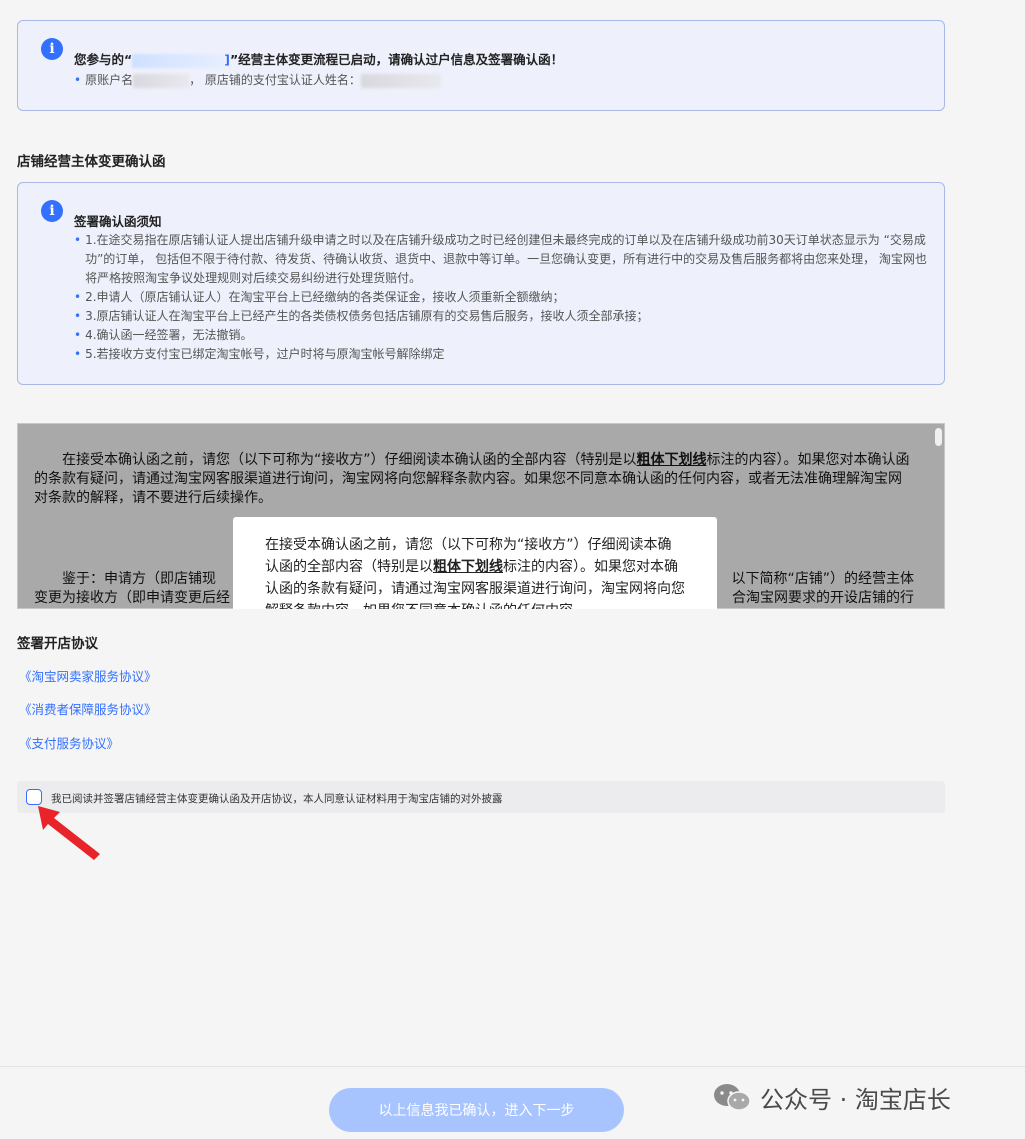 The image size is (1025, 1139). I want to click on account-details-line: • 原账户名， 原店铺的支付宝认证人姓名：, so click(257, 80).